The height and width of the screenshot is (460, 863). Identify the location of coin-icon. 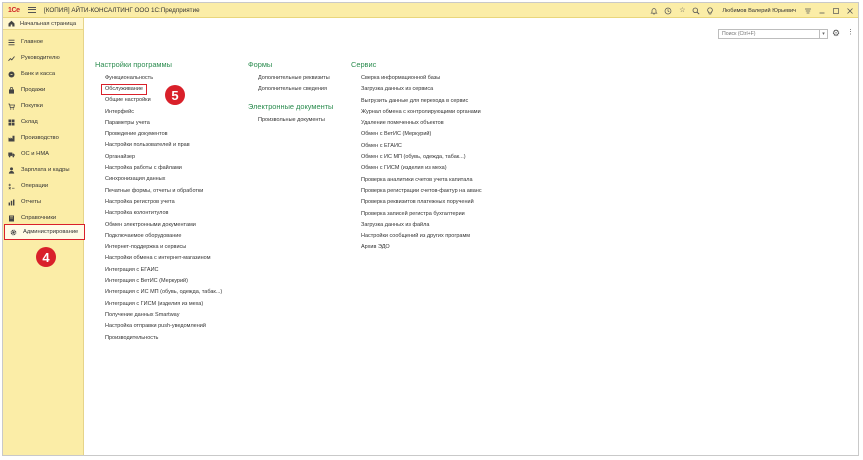
(11, 74).